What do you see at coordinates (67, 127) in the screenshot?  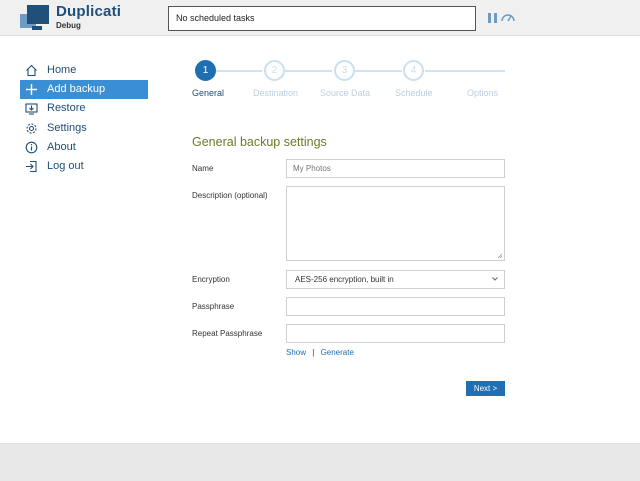 I see `sidebar-item-label: Settings` at bounding box center [67, 127].